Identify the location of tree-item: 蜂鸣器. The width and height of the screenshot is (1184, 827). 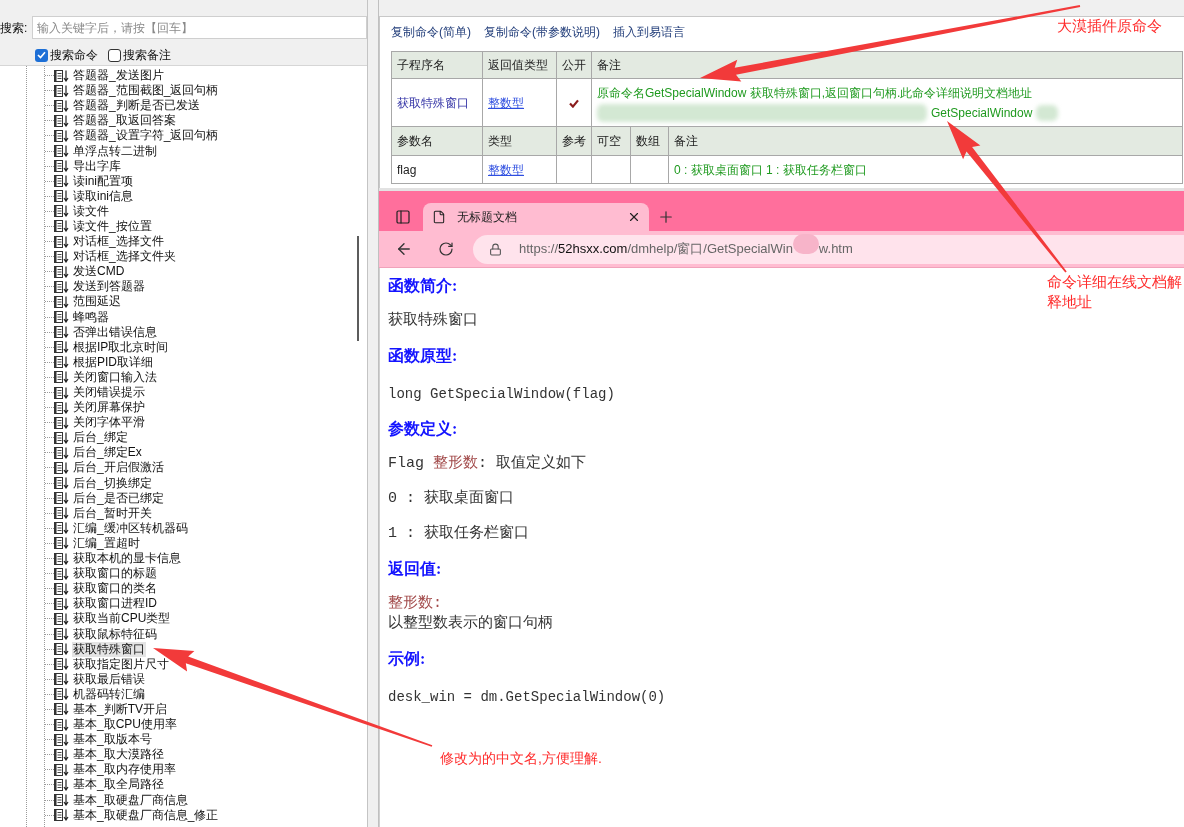
(91, 317).